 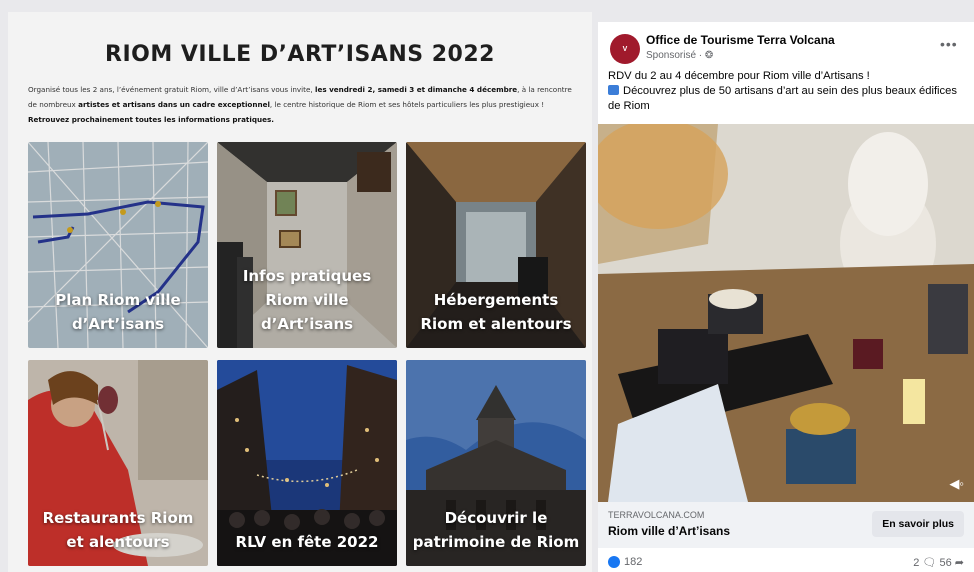 I want to click on volume-icon: ◀◦, so click(x=956, y=484).